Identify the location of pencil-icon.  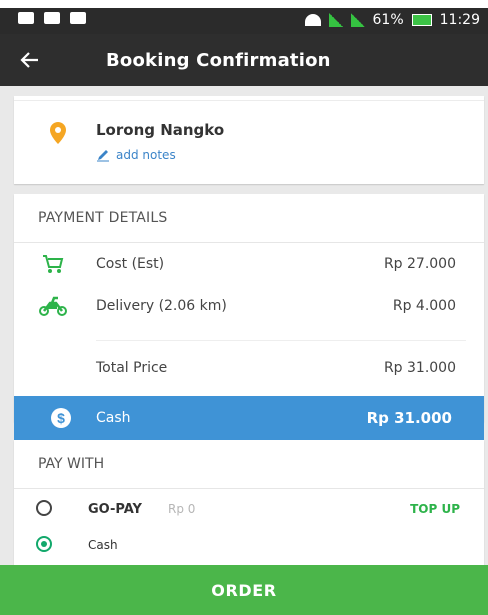
(103, 156).